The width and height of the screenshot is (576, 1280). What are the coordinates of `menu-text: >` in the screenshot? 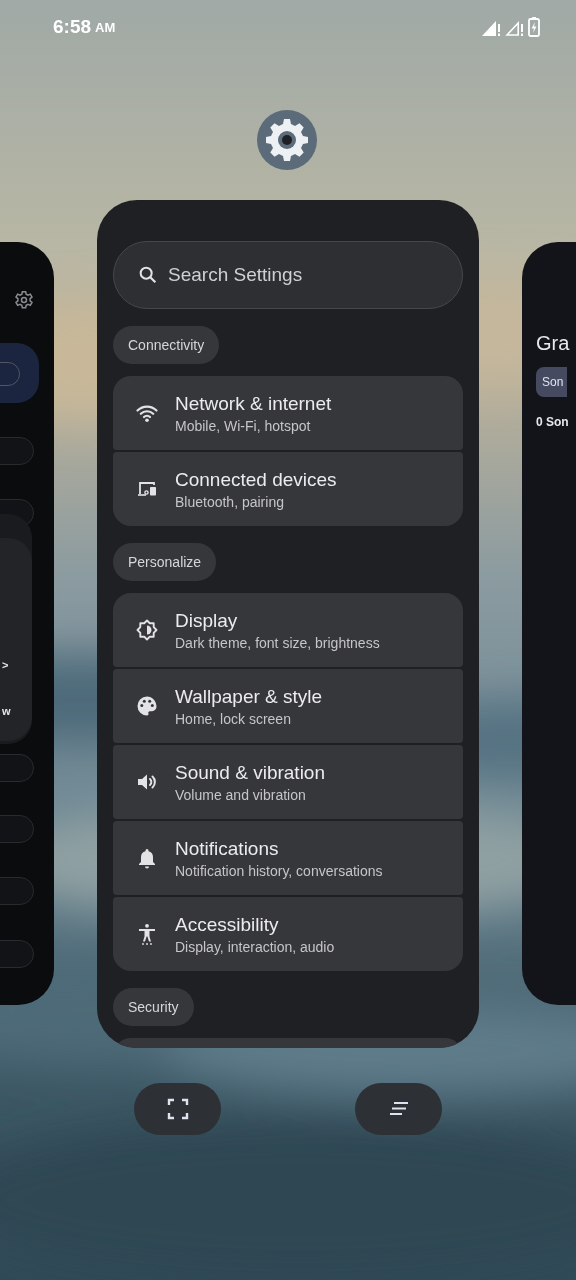 It's located at (5, 665).